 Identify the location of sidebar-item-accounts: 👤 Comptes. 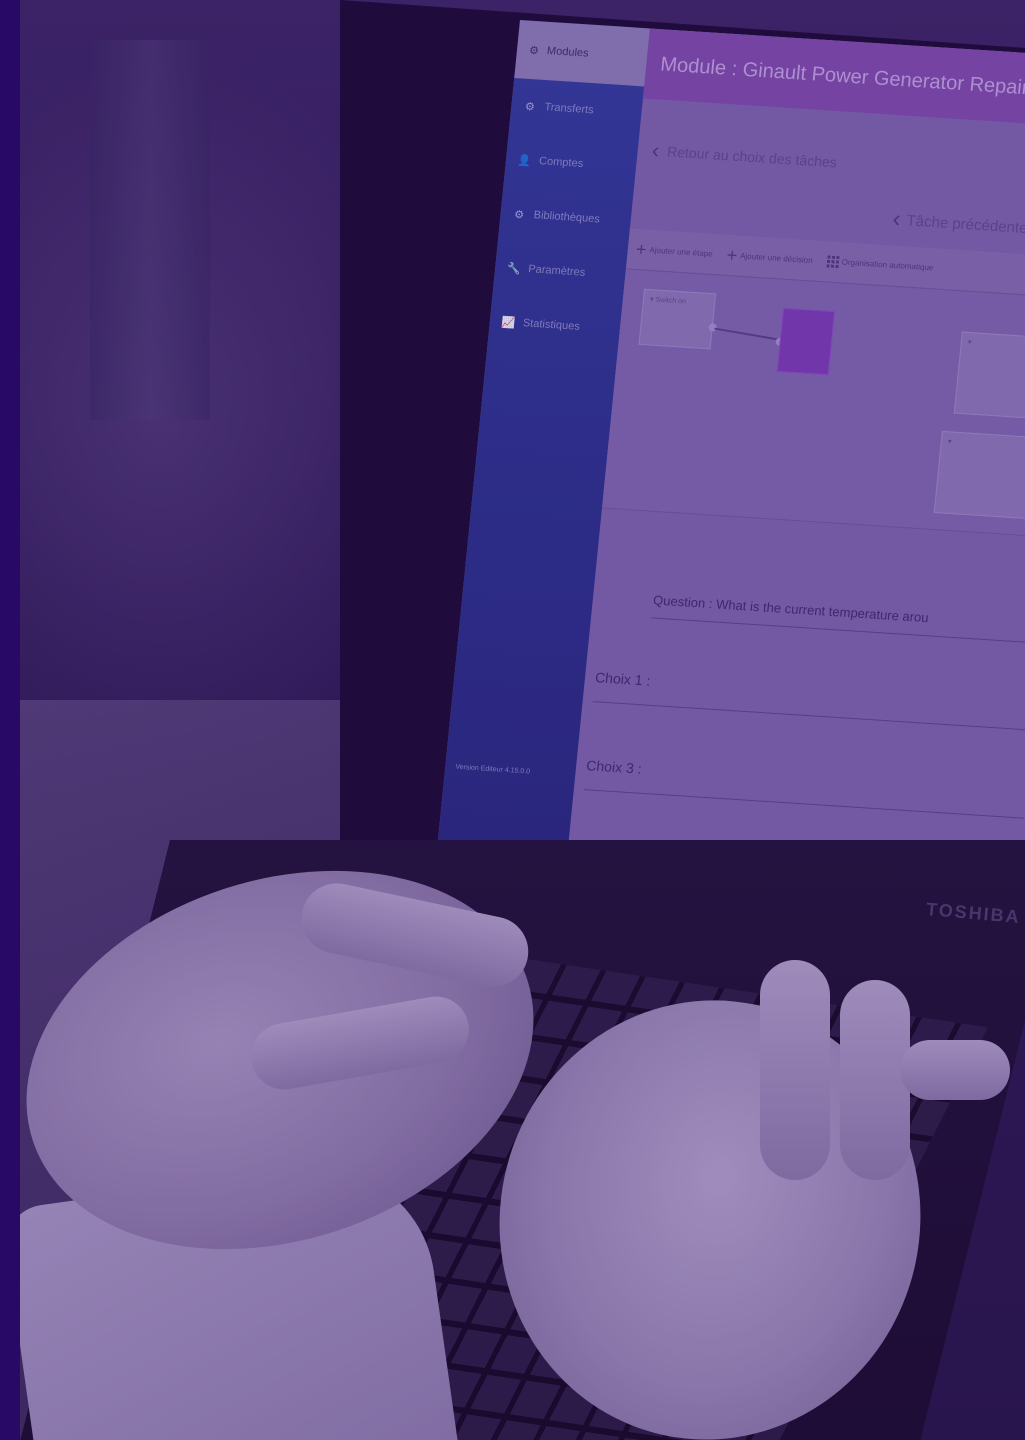
(570, 163).